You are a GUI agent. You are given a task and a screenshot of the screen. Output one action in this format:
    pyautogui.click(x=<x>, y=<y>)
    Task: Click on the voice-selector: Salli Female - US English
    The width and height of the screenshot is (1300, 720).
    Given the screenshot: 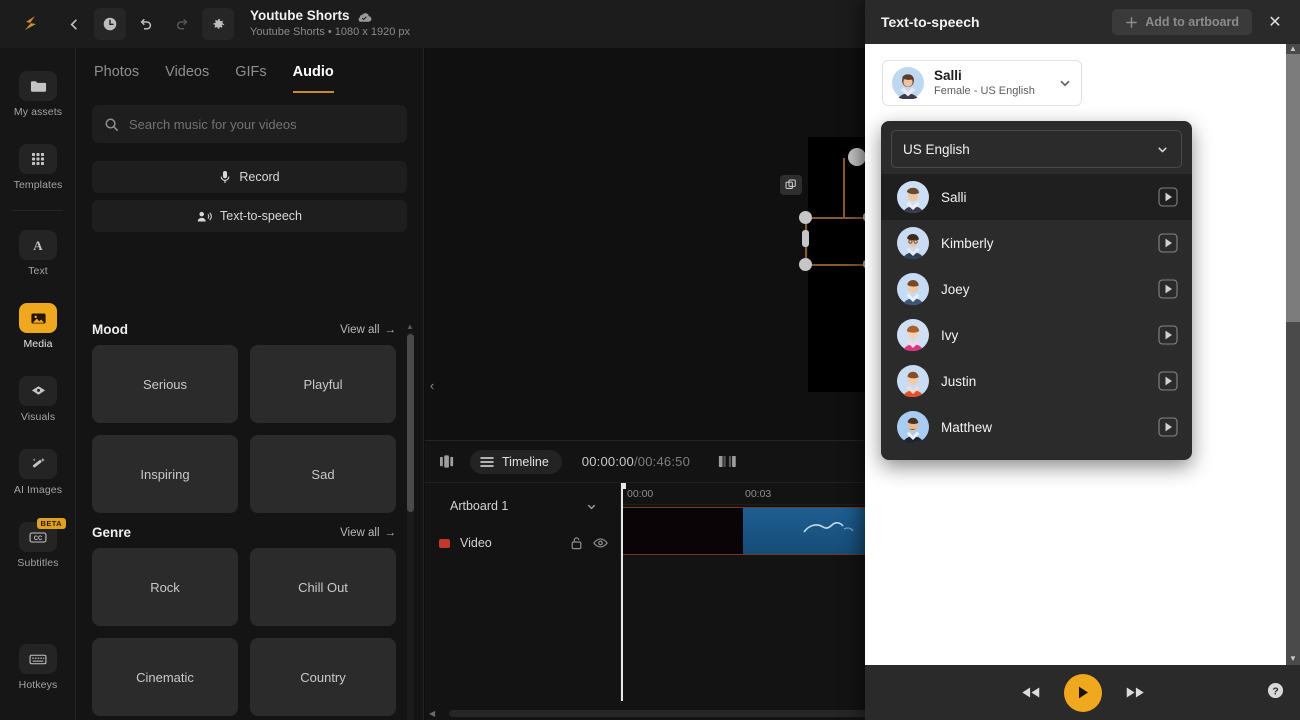 What is the action you would take?
    pyautogui.click(x=982, y=83)
    